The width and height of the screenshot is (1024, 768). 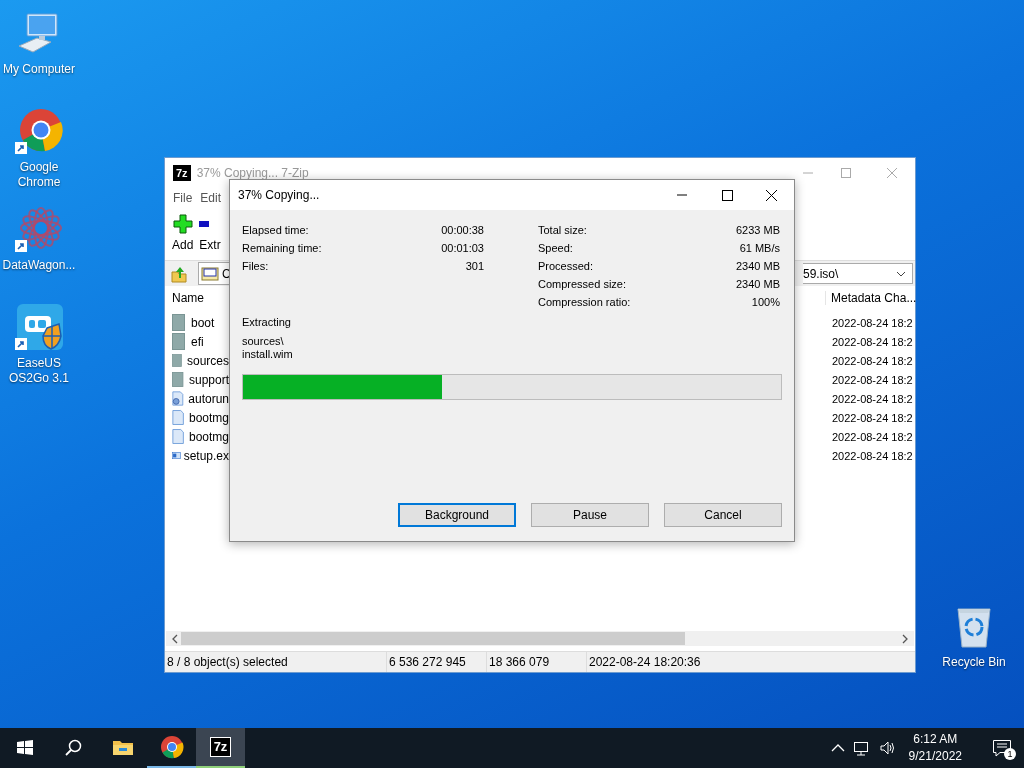 What do you see at coordinates (282, 248) in the screenshot?
I see `stat-label: Remaining time:` at bounding box center [282, 248].